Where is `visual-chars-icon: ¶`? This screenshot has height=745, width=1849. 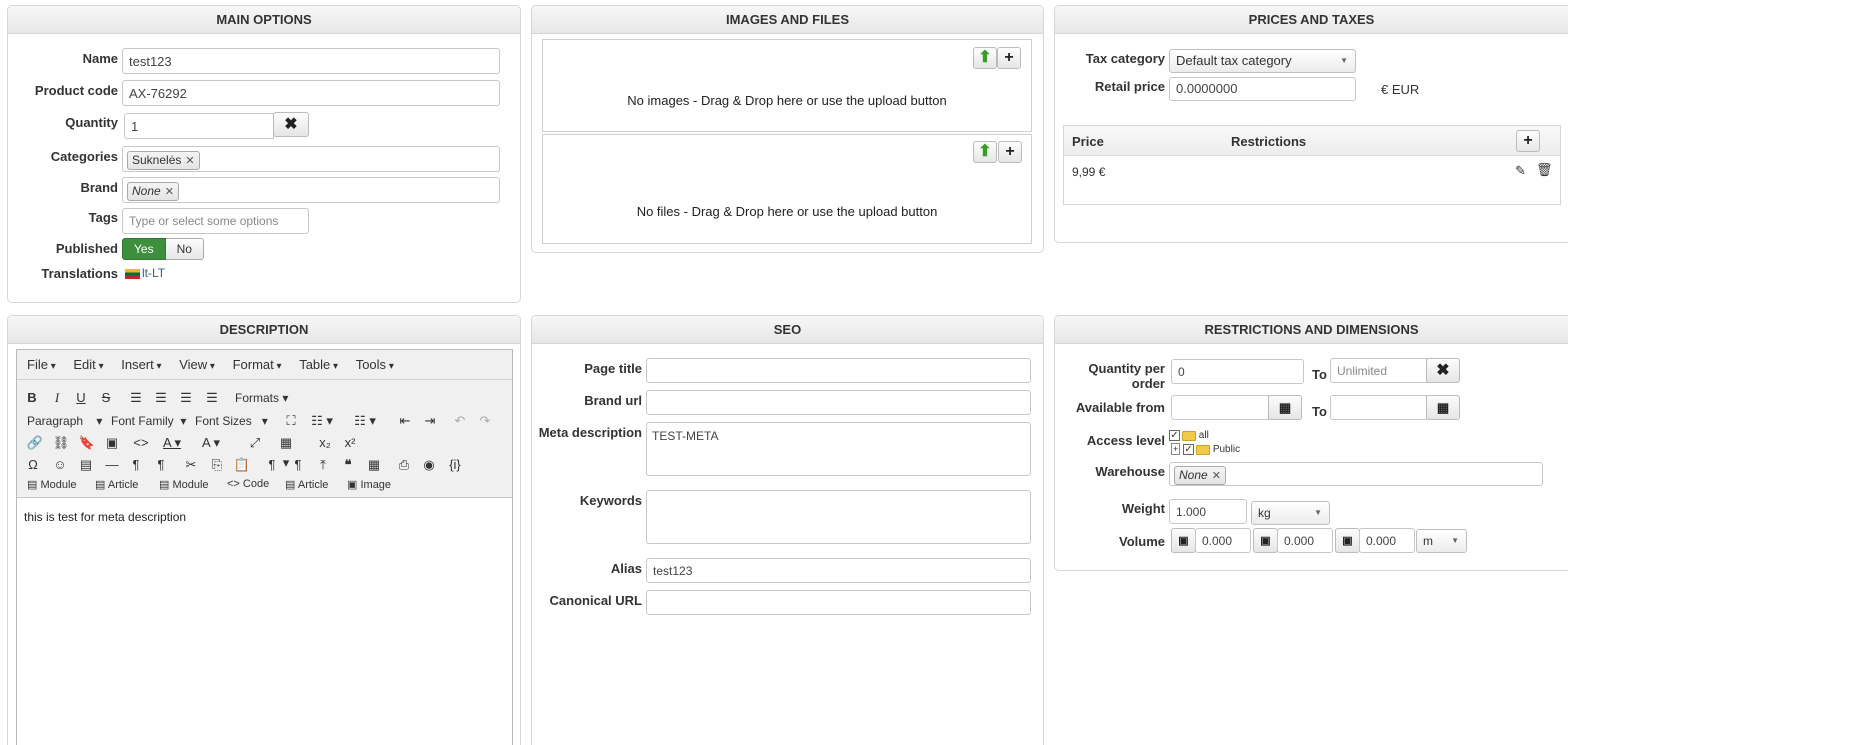 visual-chars-icon: ¶ is located at coordinates (298, 465).